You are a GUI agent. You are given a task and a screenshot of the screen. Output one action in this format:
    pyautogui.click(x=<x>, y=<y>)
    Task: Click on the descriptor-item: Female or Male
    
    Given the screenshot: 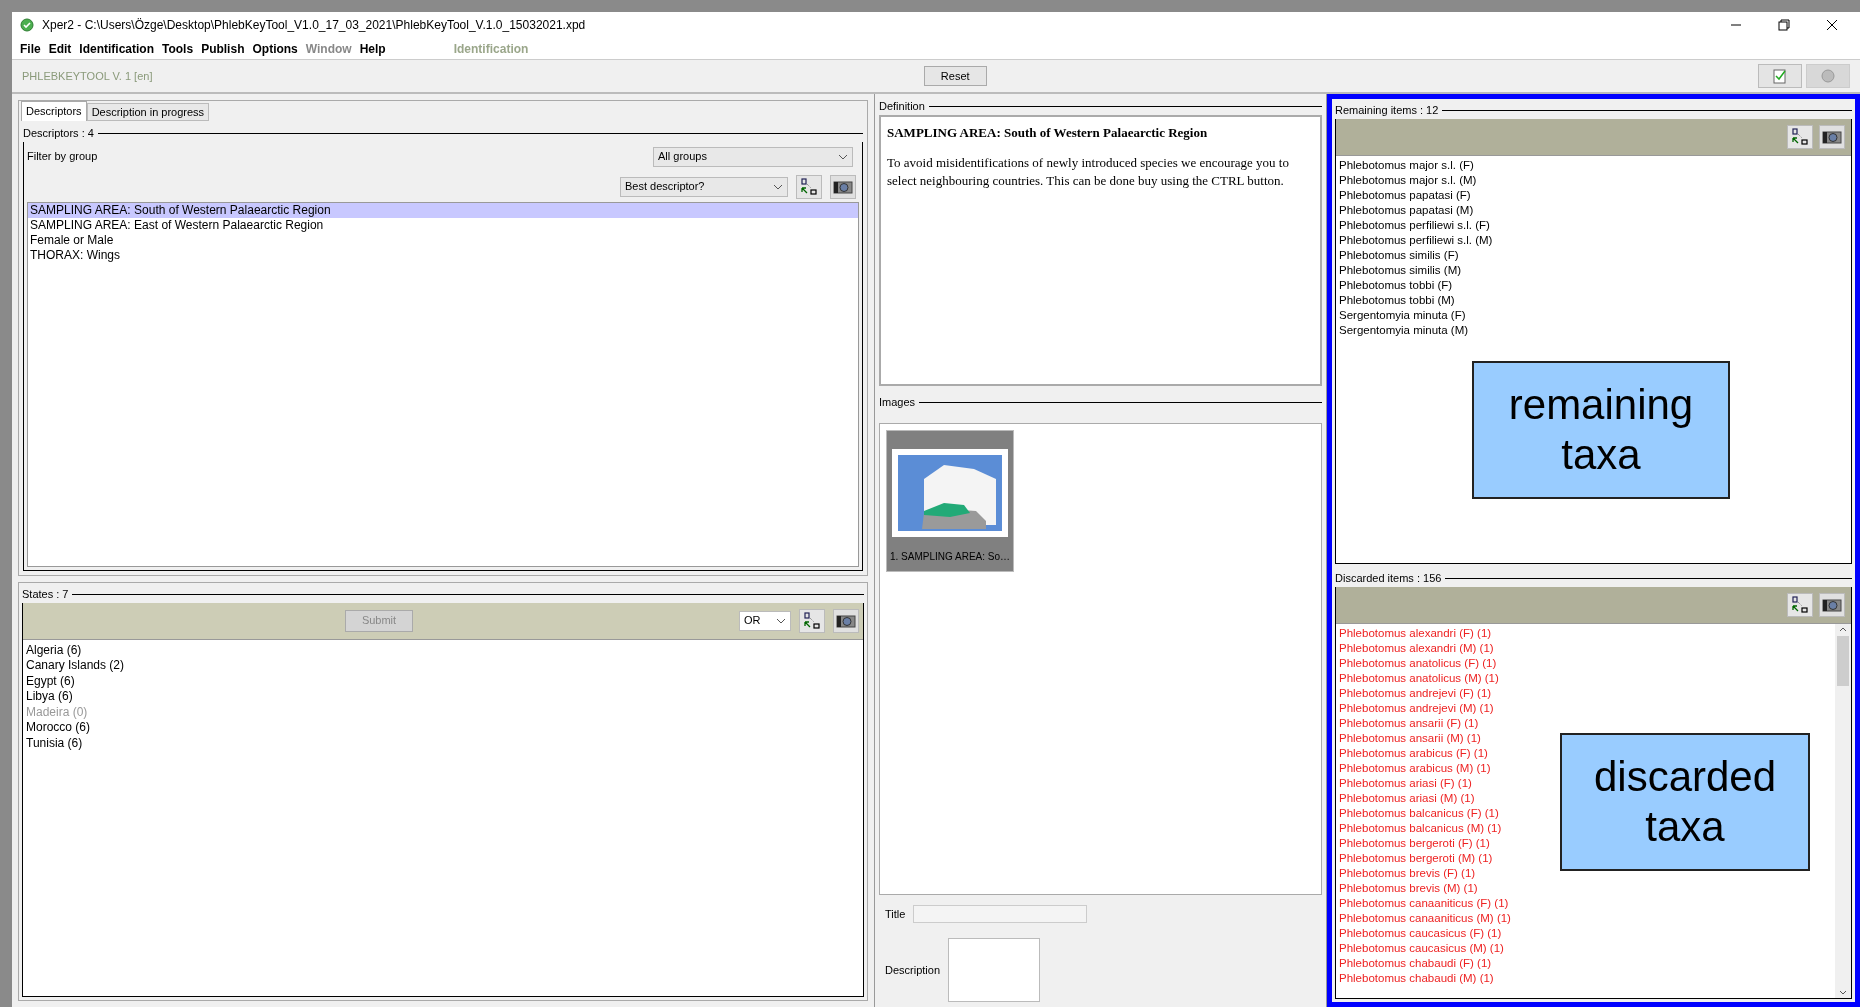 What is the action you would take?
    pyautogui.click(x=443, y=240)
    